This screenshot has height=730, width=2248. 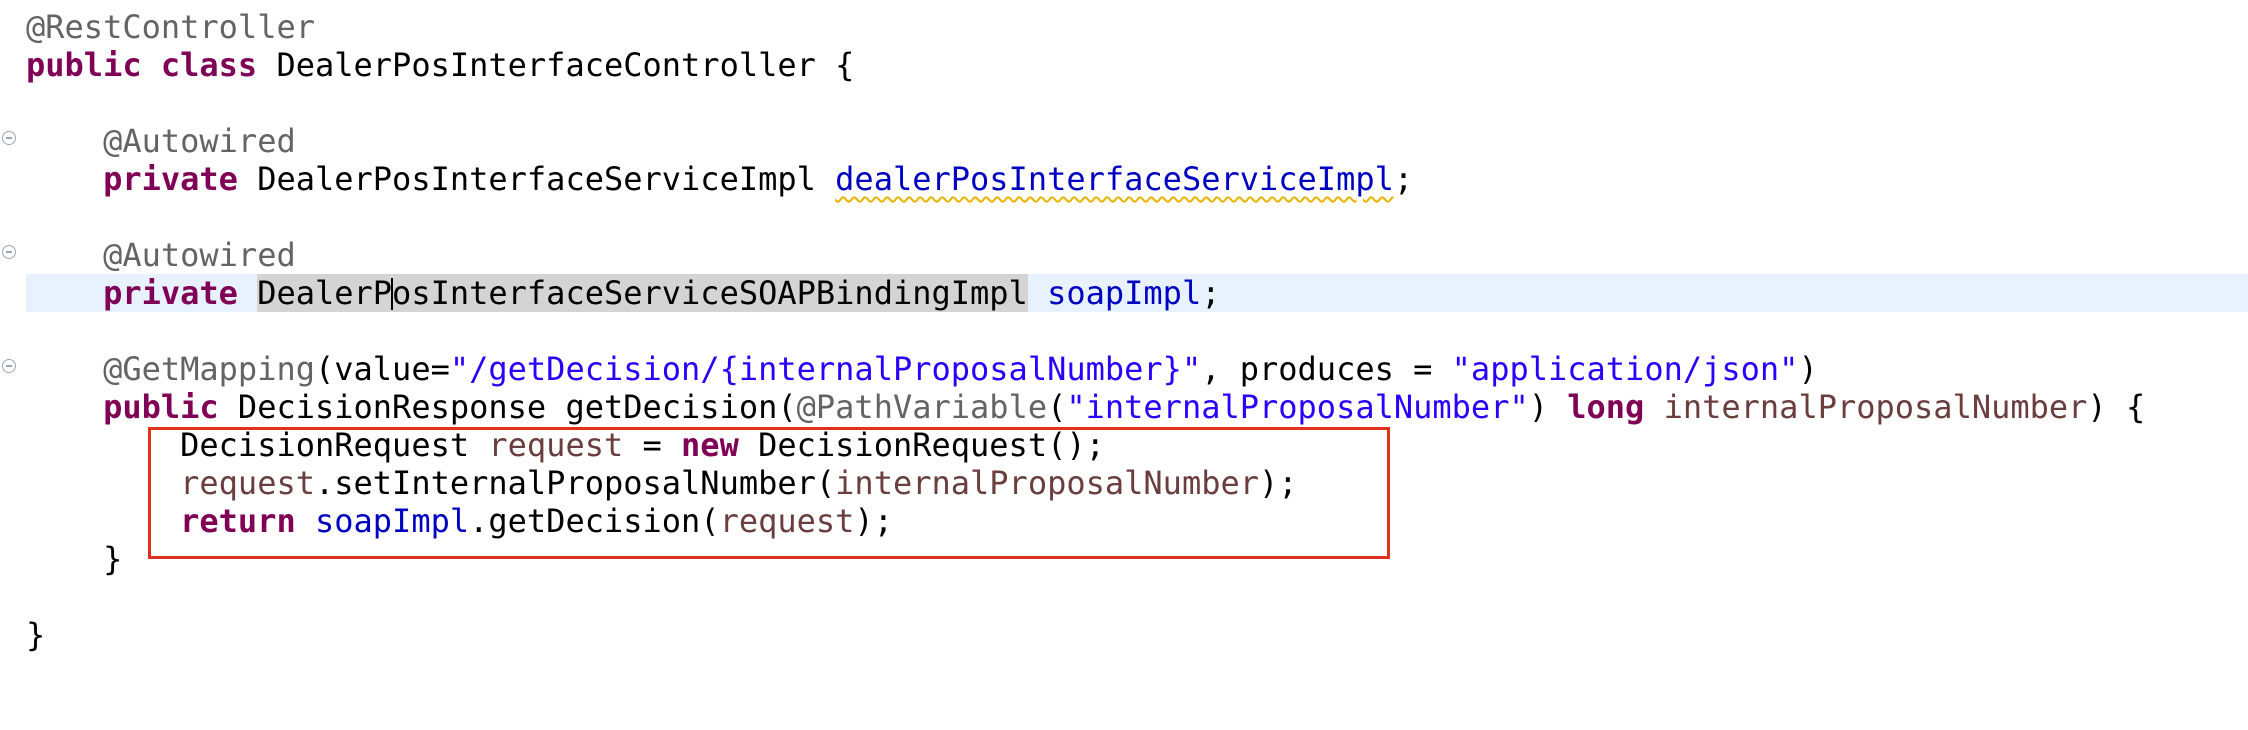 I want to click on code-line-4: @Autowired, so click(x=1124, y=141).